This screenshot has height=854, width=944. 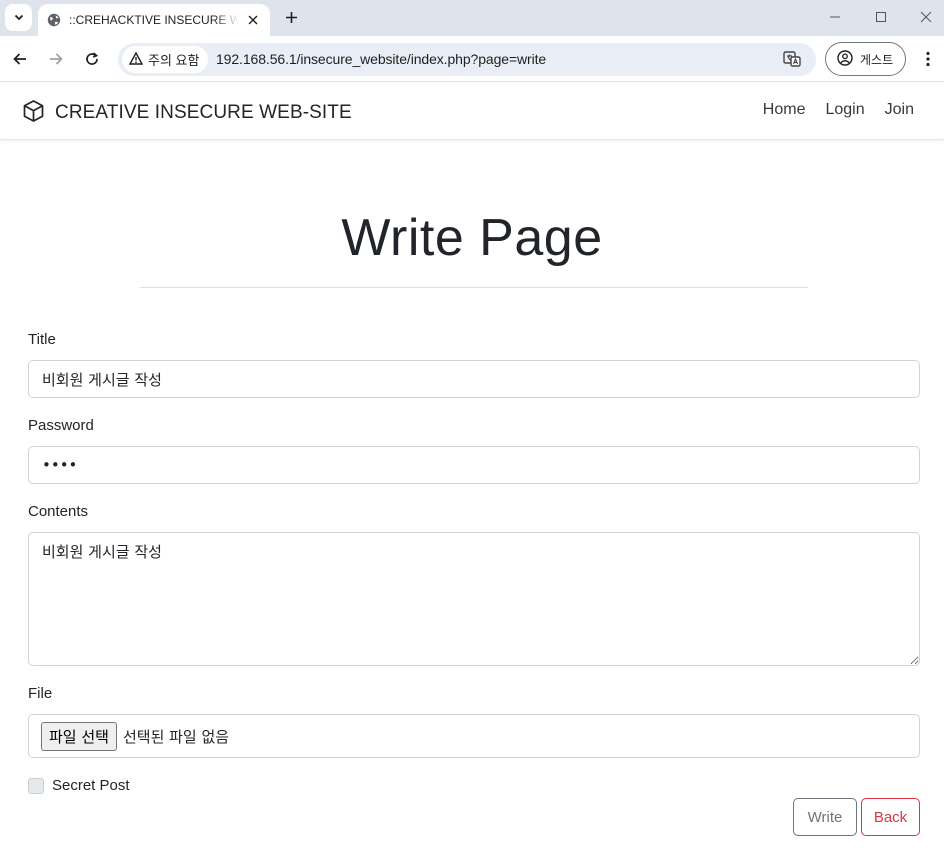 I want to click on close-tab-icon, so click(x=253, y=20).